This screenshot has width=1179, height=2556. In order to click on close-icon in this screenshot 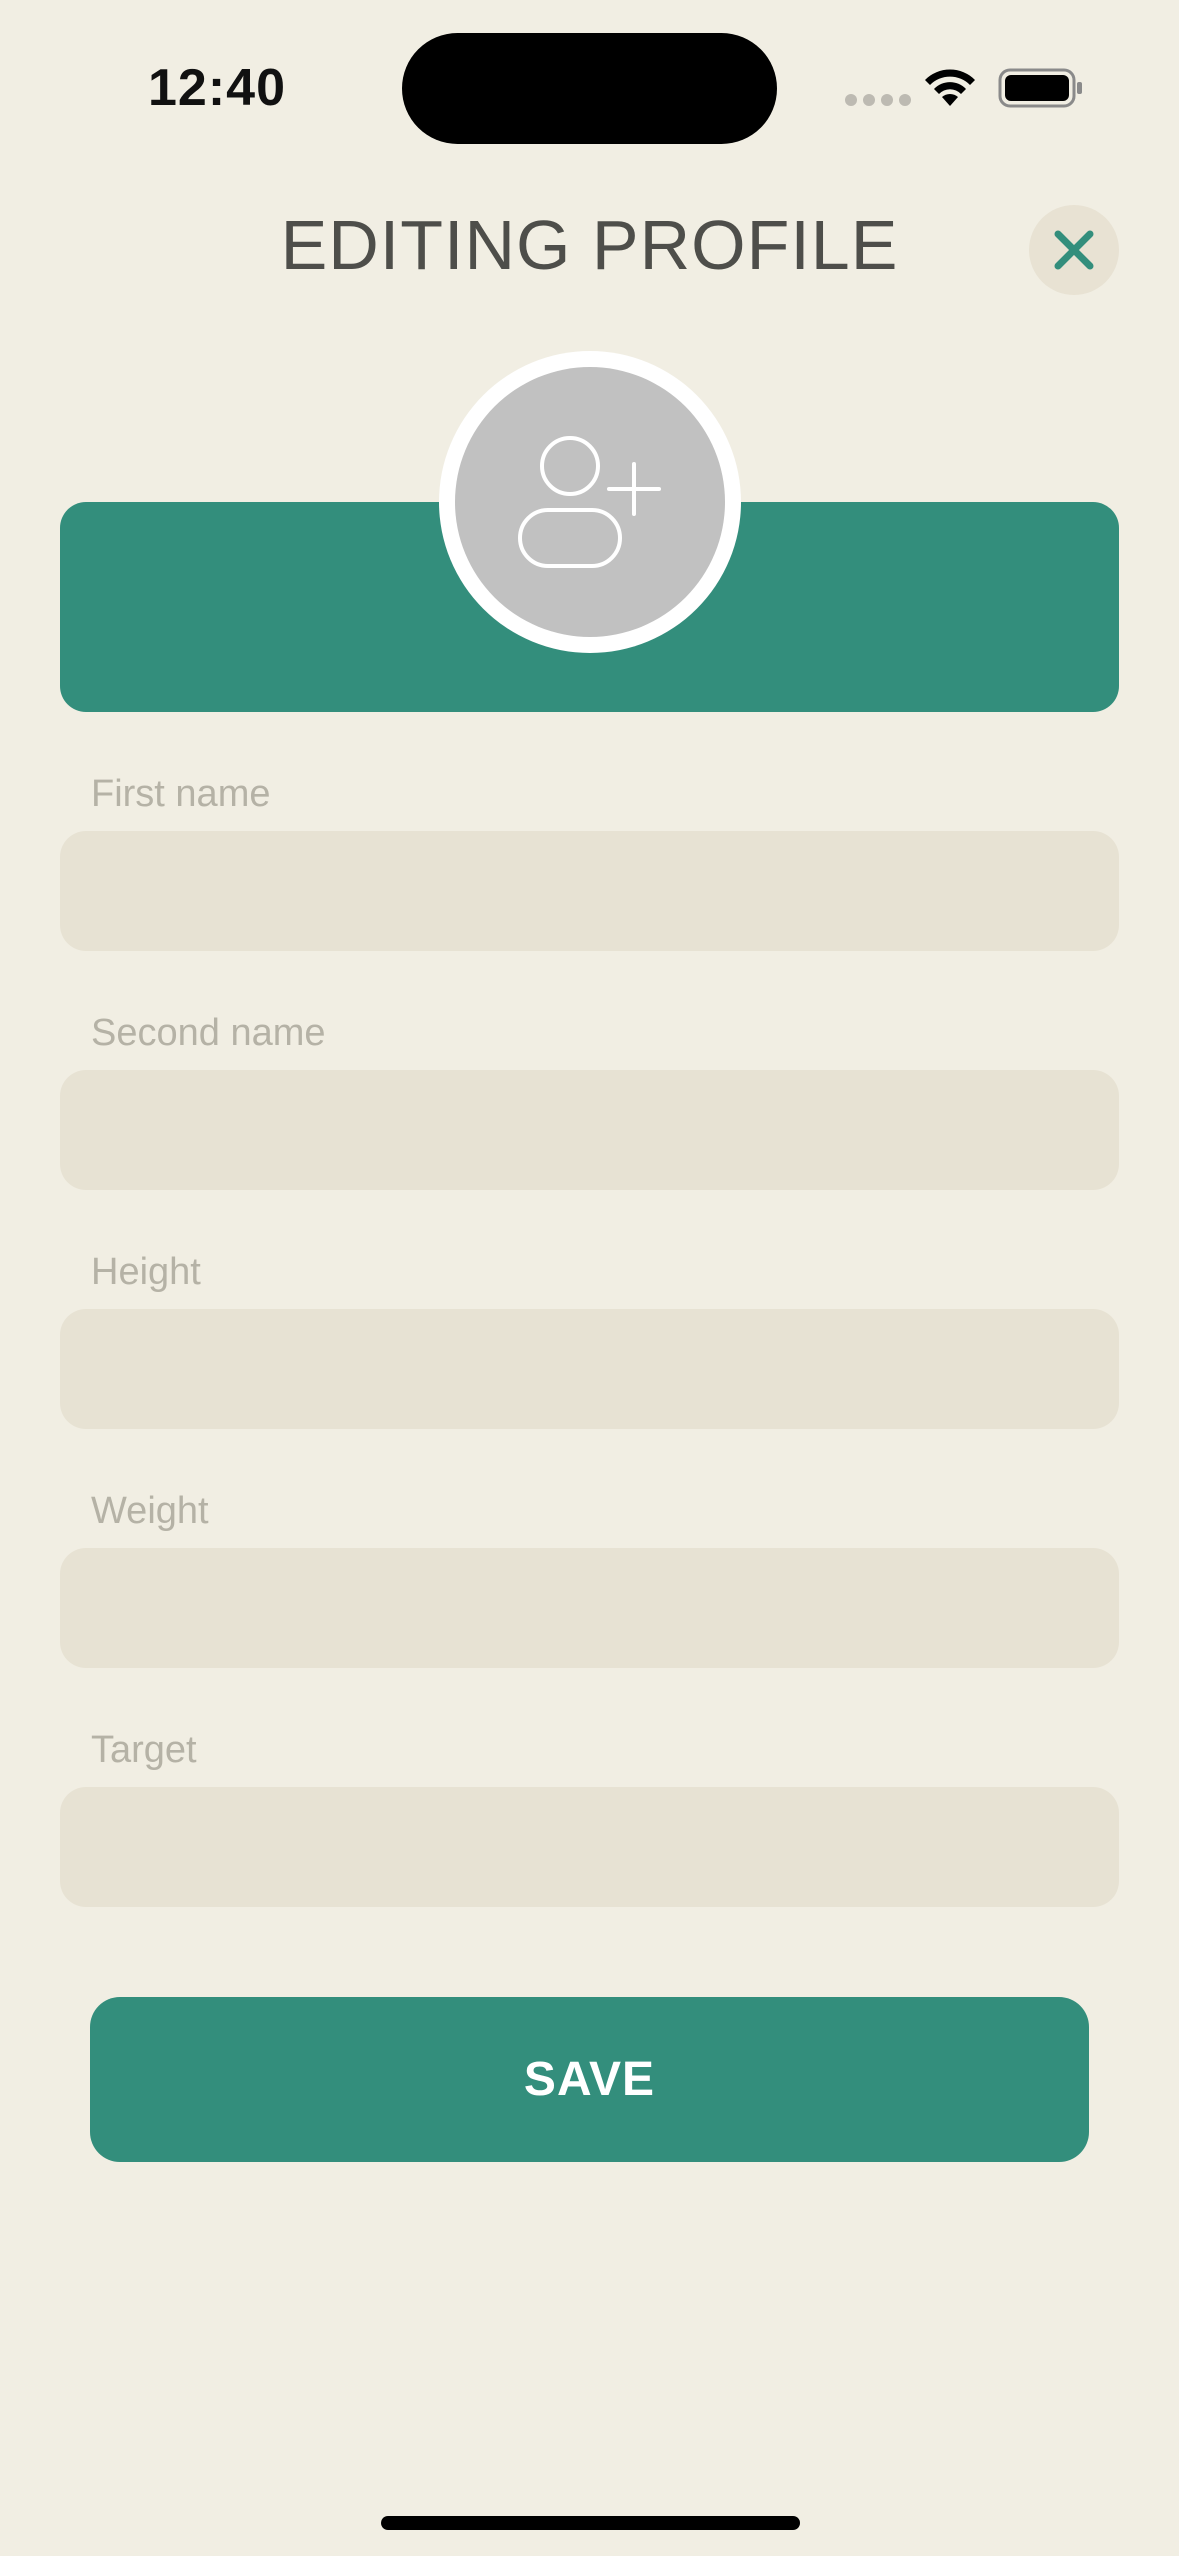, I will do `click(1074, 250)`.